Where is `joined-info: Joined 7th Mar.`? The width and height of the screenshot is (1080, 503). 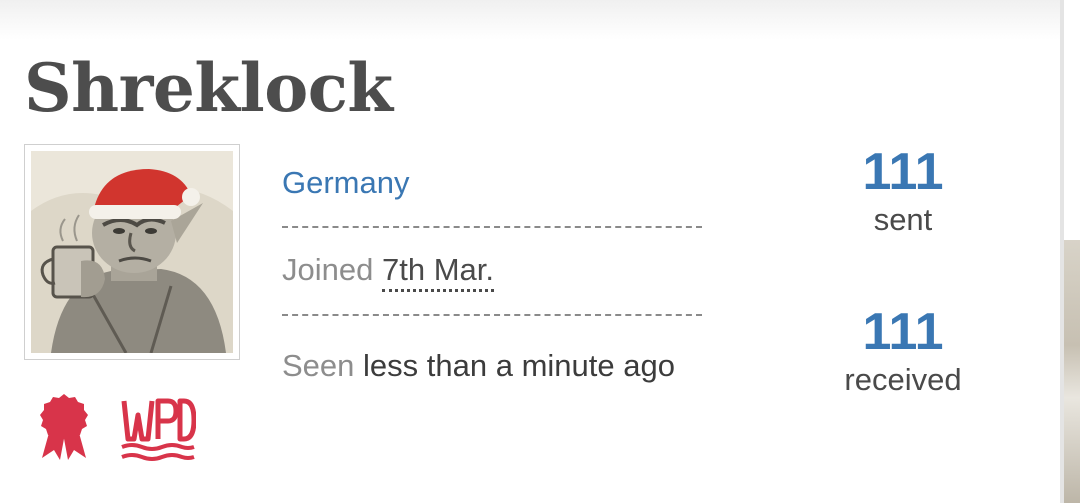 joined-info: Joined 7th Mar. is located at coordinates (388, 272).